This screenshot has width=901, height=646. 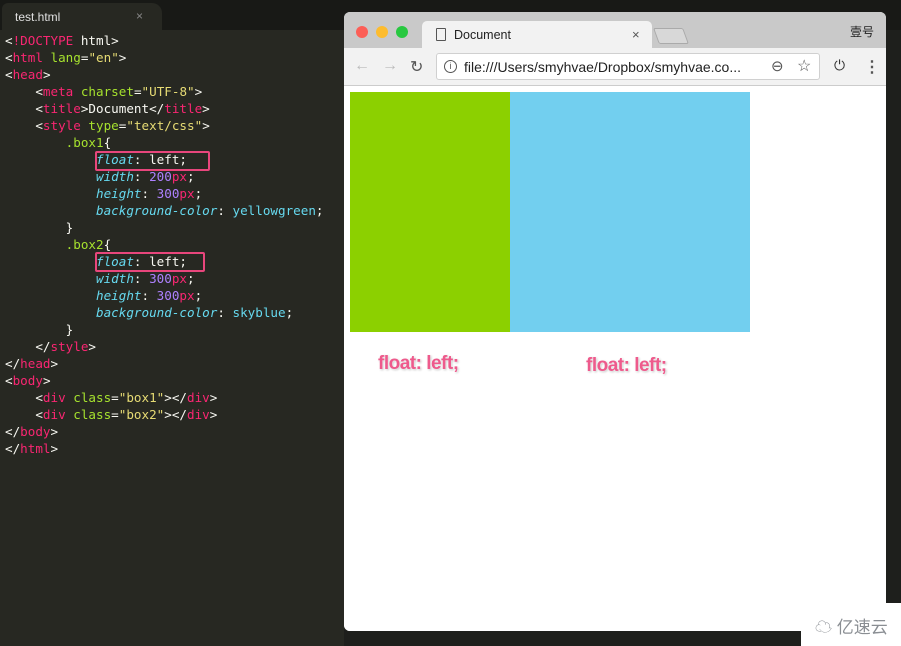 What do you see at coordinates (183, 108) in the screenshot?
I see `code-token: title` at bounding box center [183, 108].